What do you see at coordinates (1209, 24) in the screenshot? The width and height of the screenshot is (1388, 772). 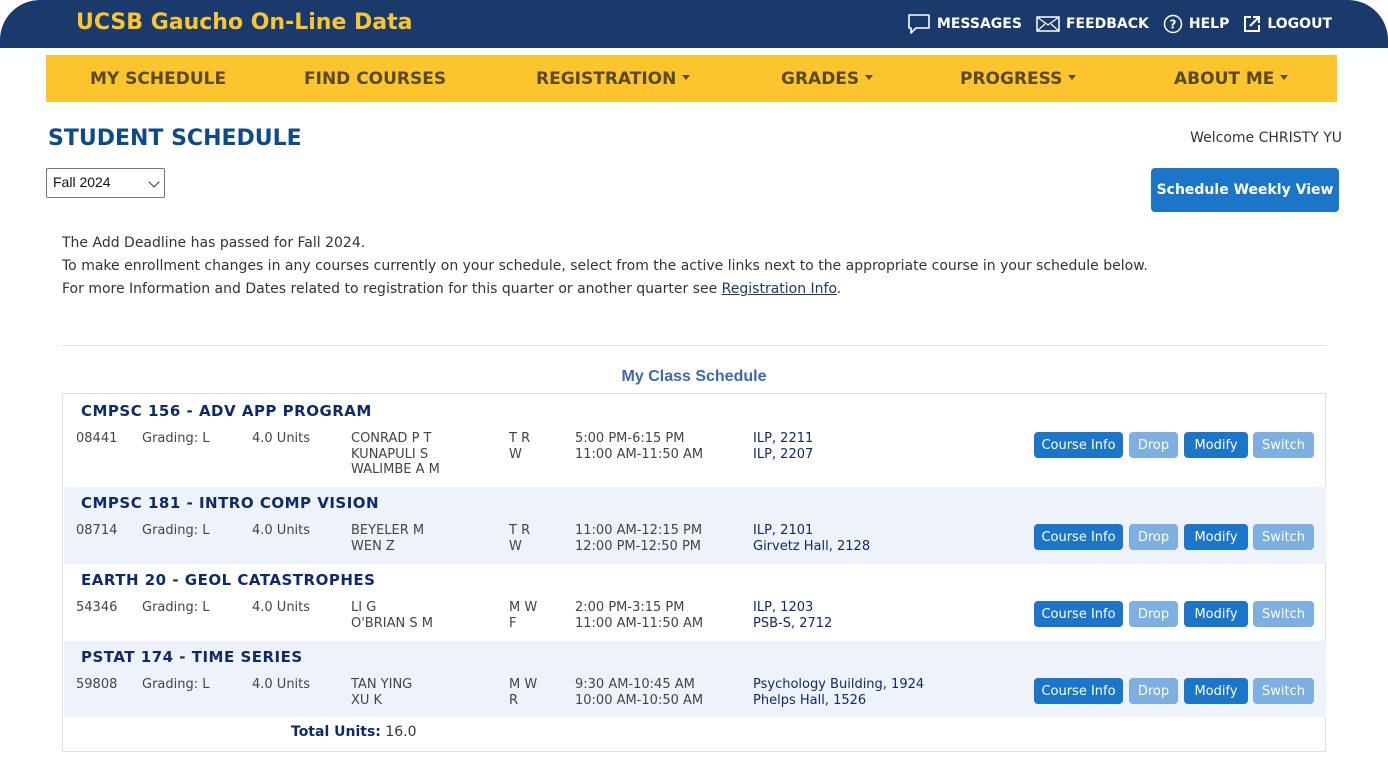 I see `help-label: HELP` at bounding box center [1209, 24].